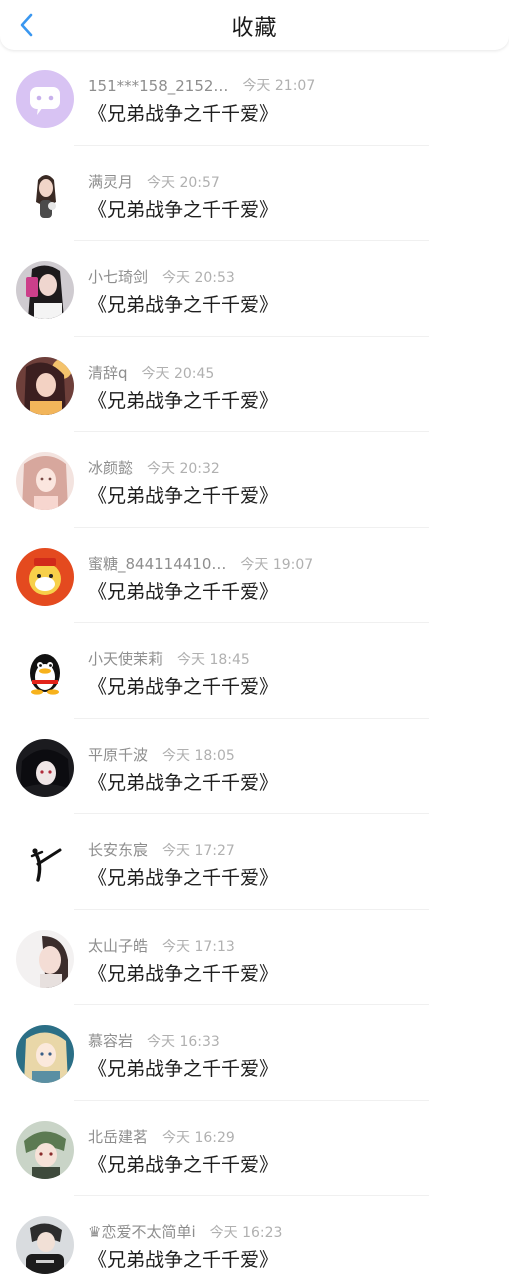 Image resolution: width=509 pixels, height=1280 pixels. I want to click on item-meta: 北岳建茗 今天 16:29, so click(161, 1136).